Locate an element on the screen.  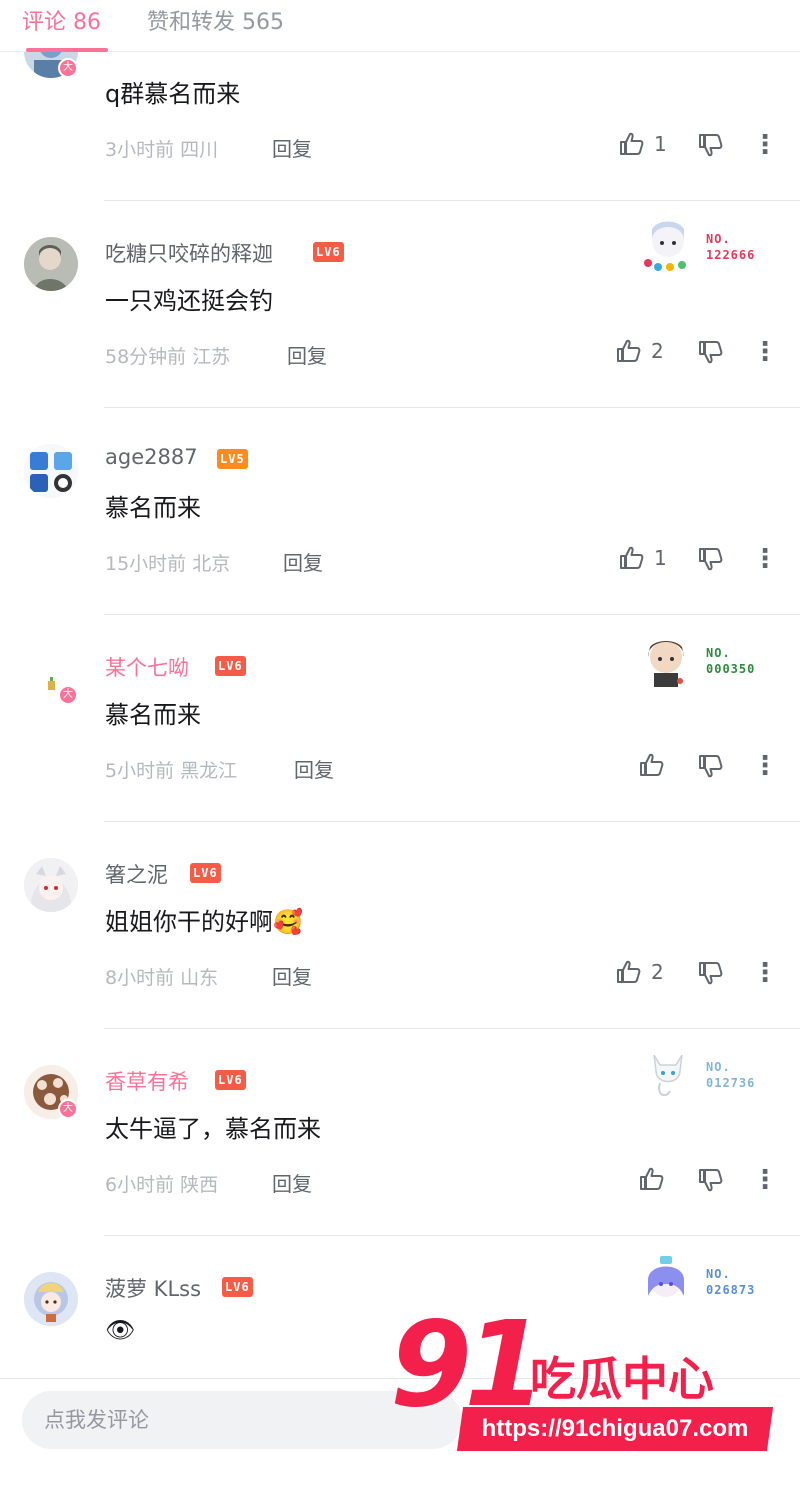
fan-number-value: 012736 is located at coordinates (731, 1083).